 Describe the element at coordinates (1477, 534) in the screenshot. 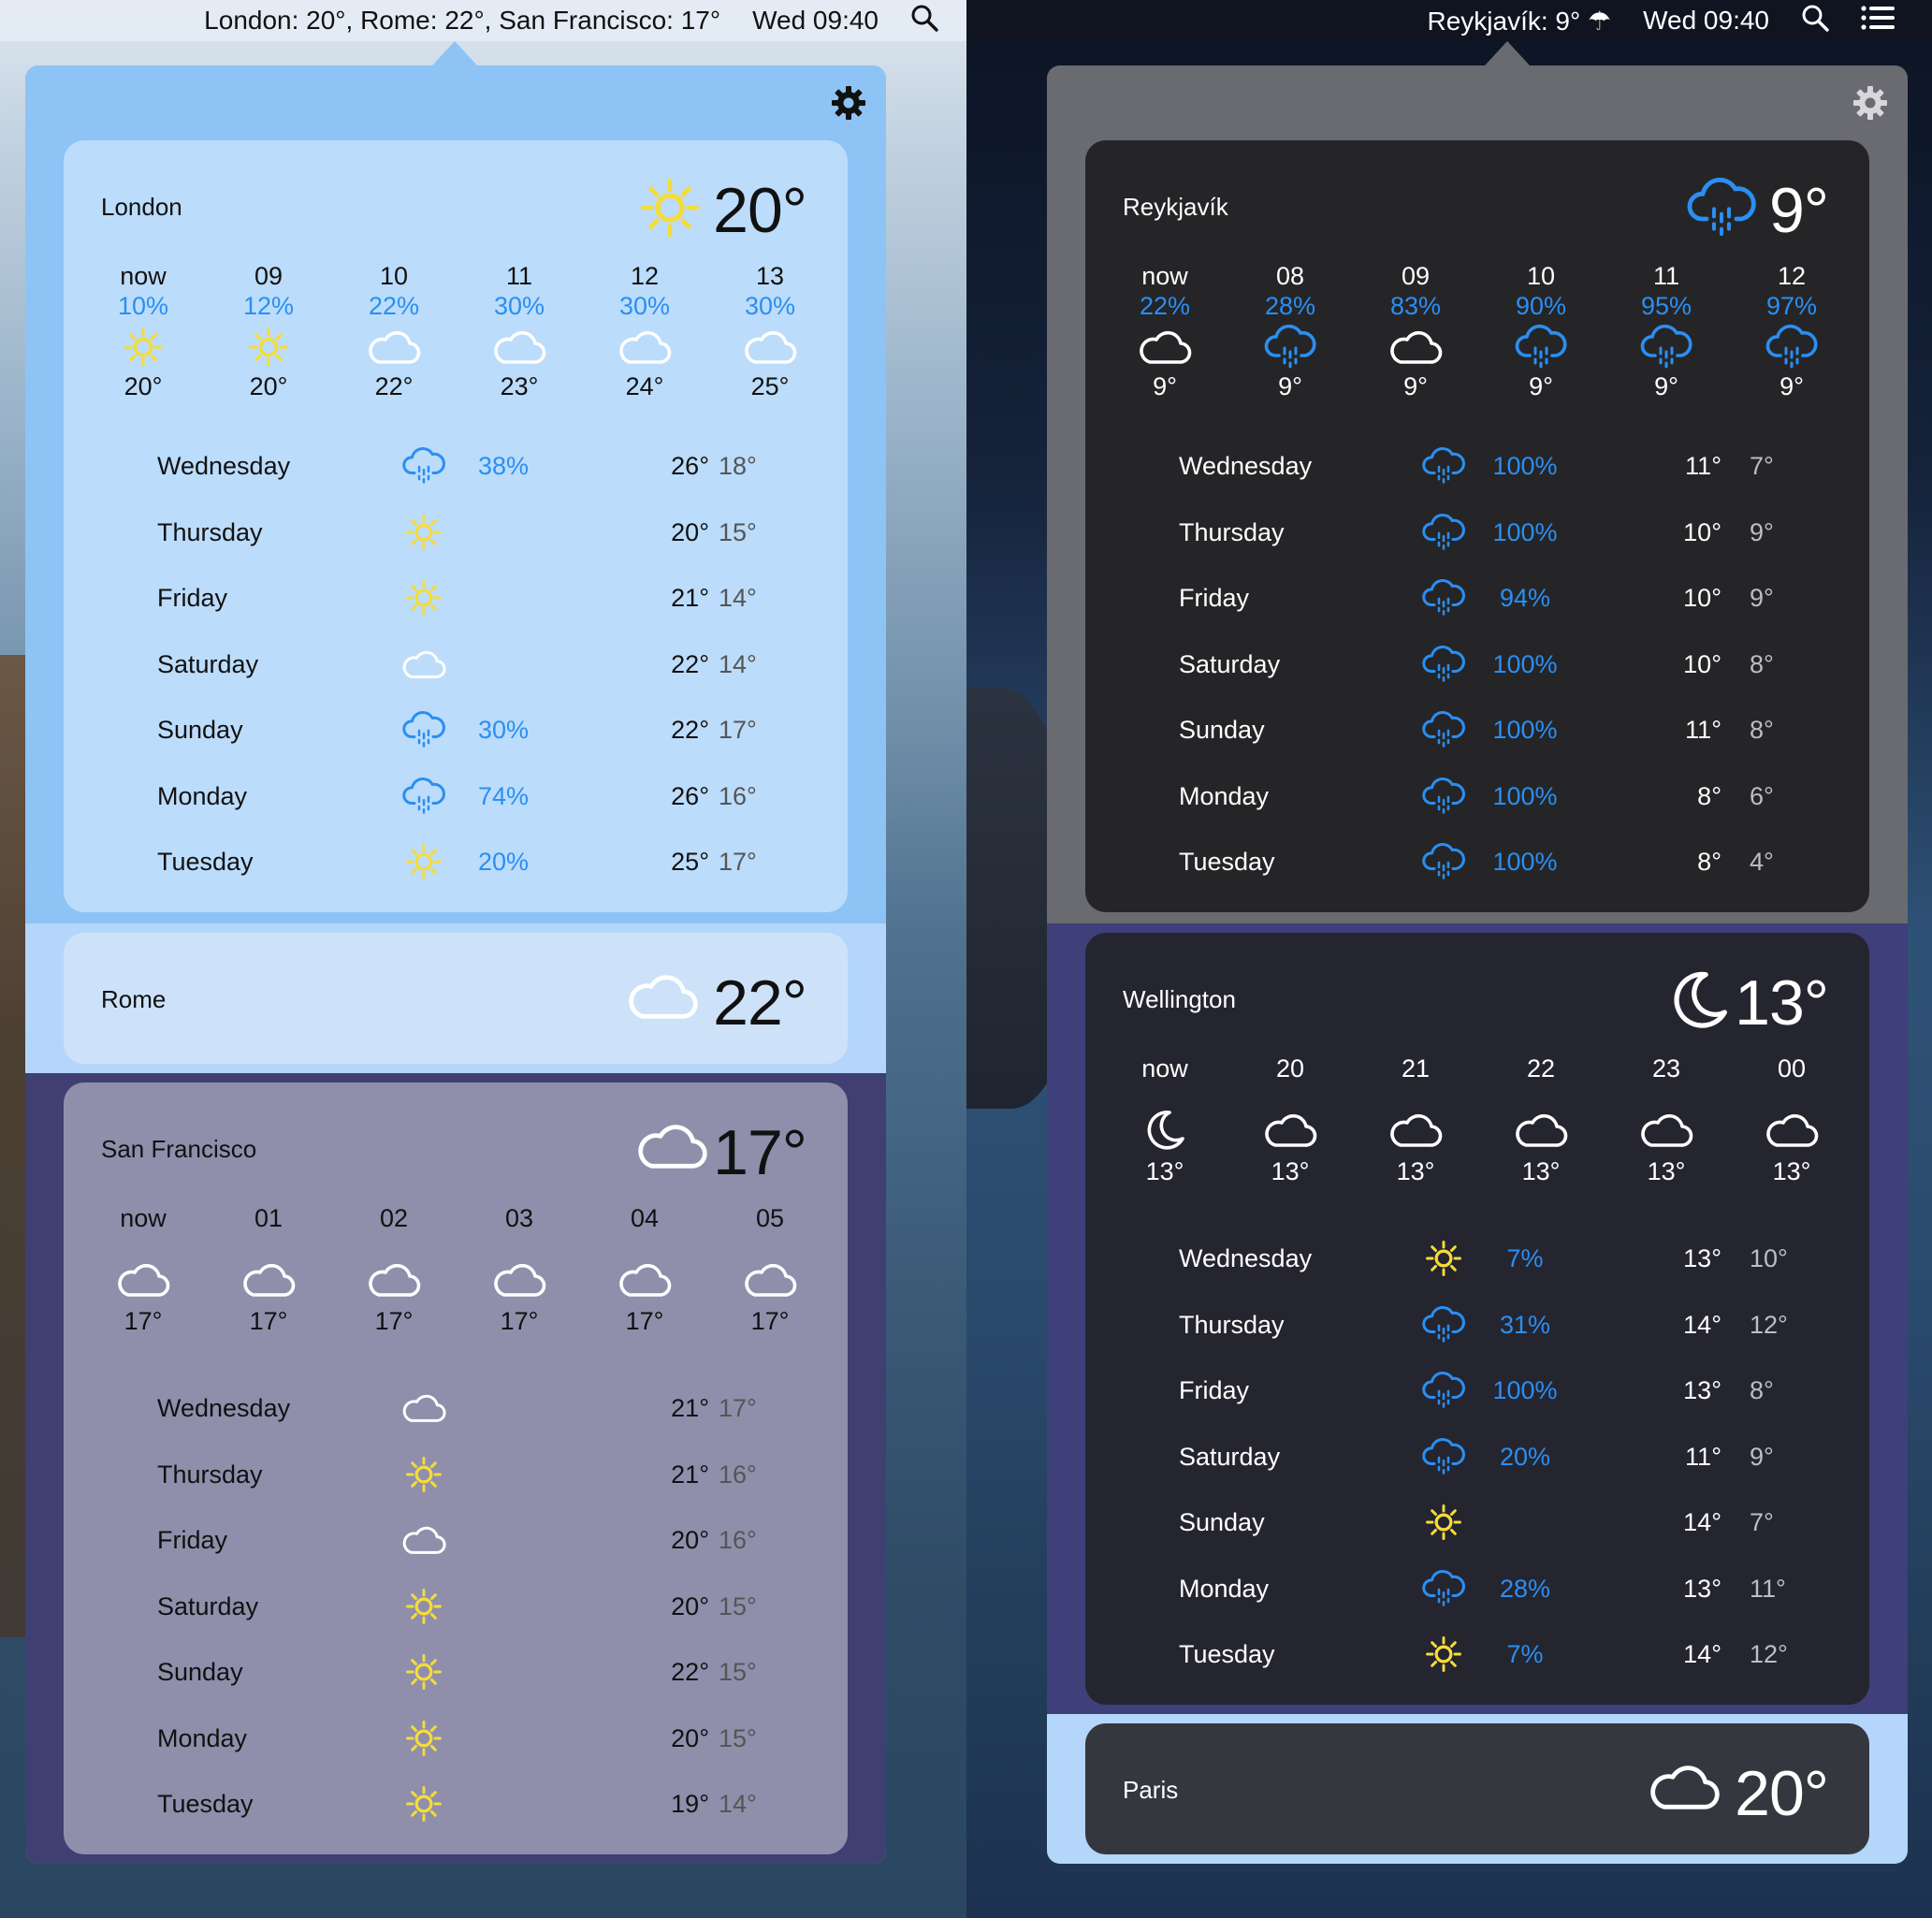

I see `daily-row: Thursday 100% 10° 9°` at that location.